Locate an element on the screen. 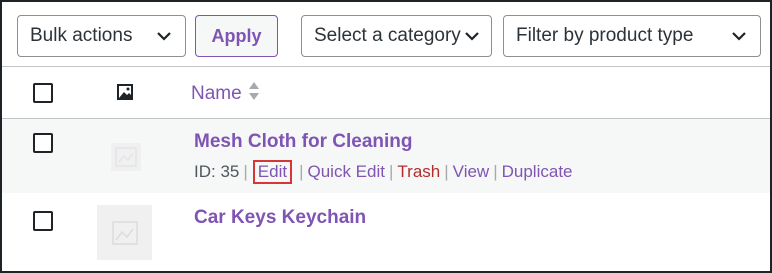 The height and width of the screenshot is (273, 772). product-type-select: Filter by product type is located at coordinates (632, 36).